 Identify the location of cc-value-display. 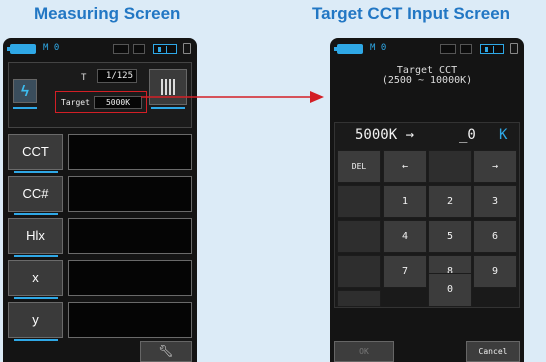
(130, 194).